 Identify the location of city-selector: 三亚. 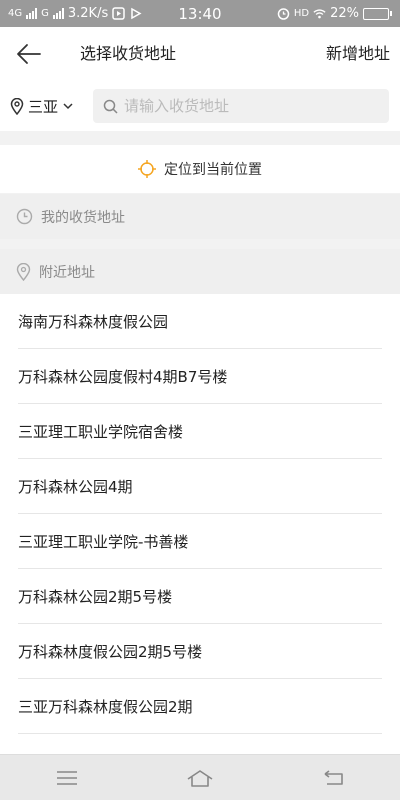
(42, 106).